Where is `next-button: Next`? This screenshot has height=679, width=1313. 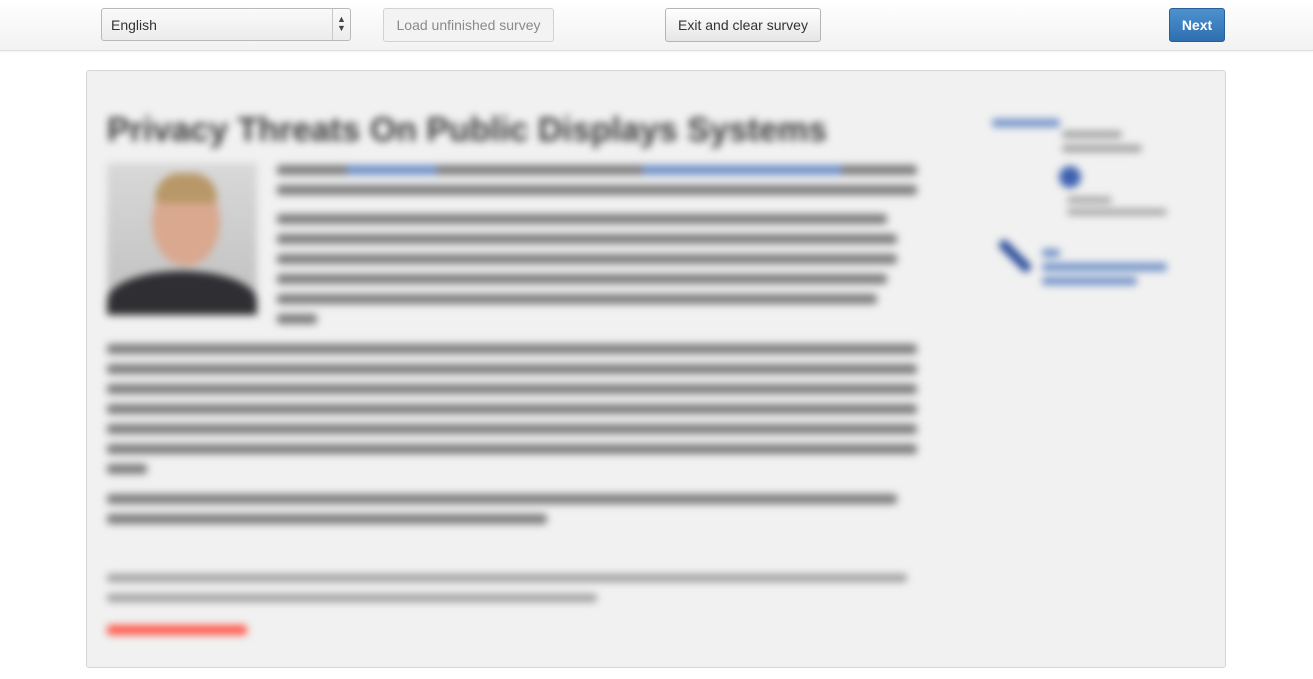
next-button: Next is located at coordinates (1197, 25).